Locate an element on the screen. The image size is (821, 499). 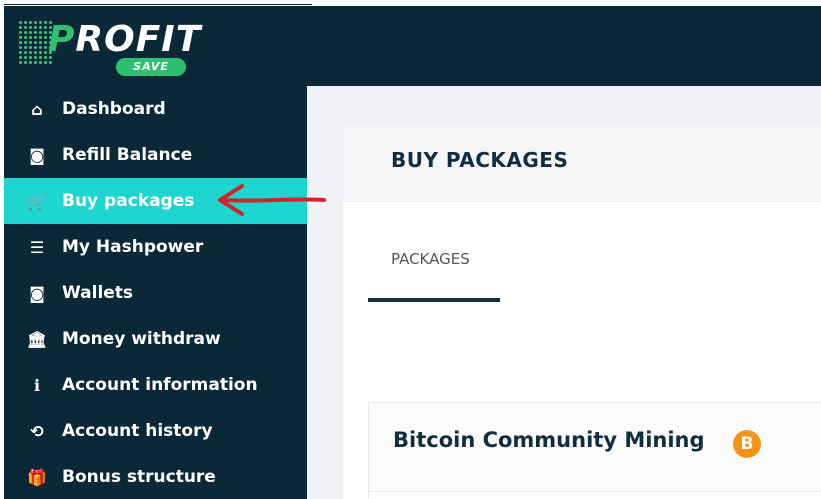
top-border-line is located at coordinates (158, 4).